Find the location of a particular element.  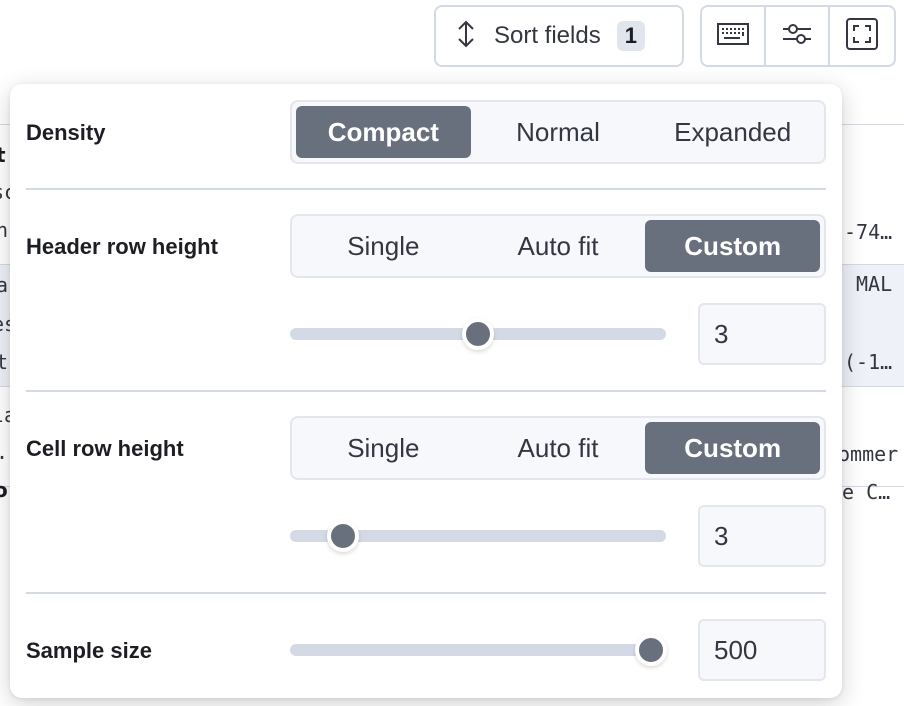

sample-size-slider is located at coordinates (478, 650).